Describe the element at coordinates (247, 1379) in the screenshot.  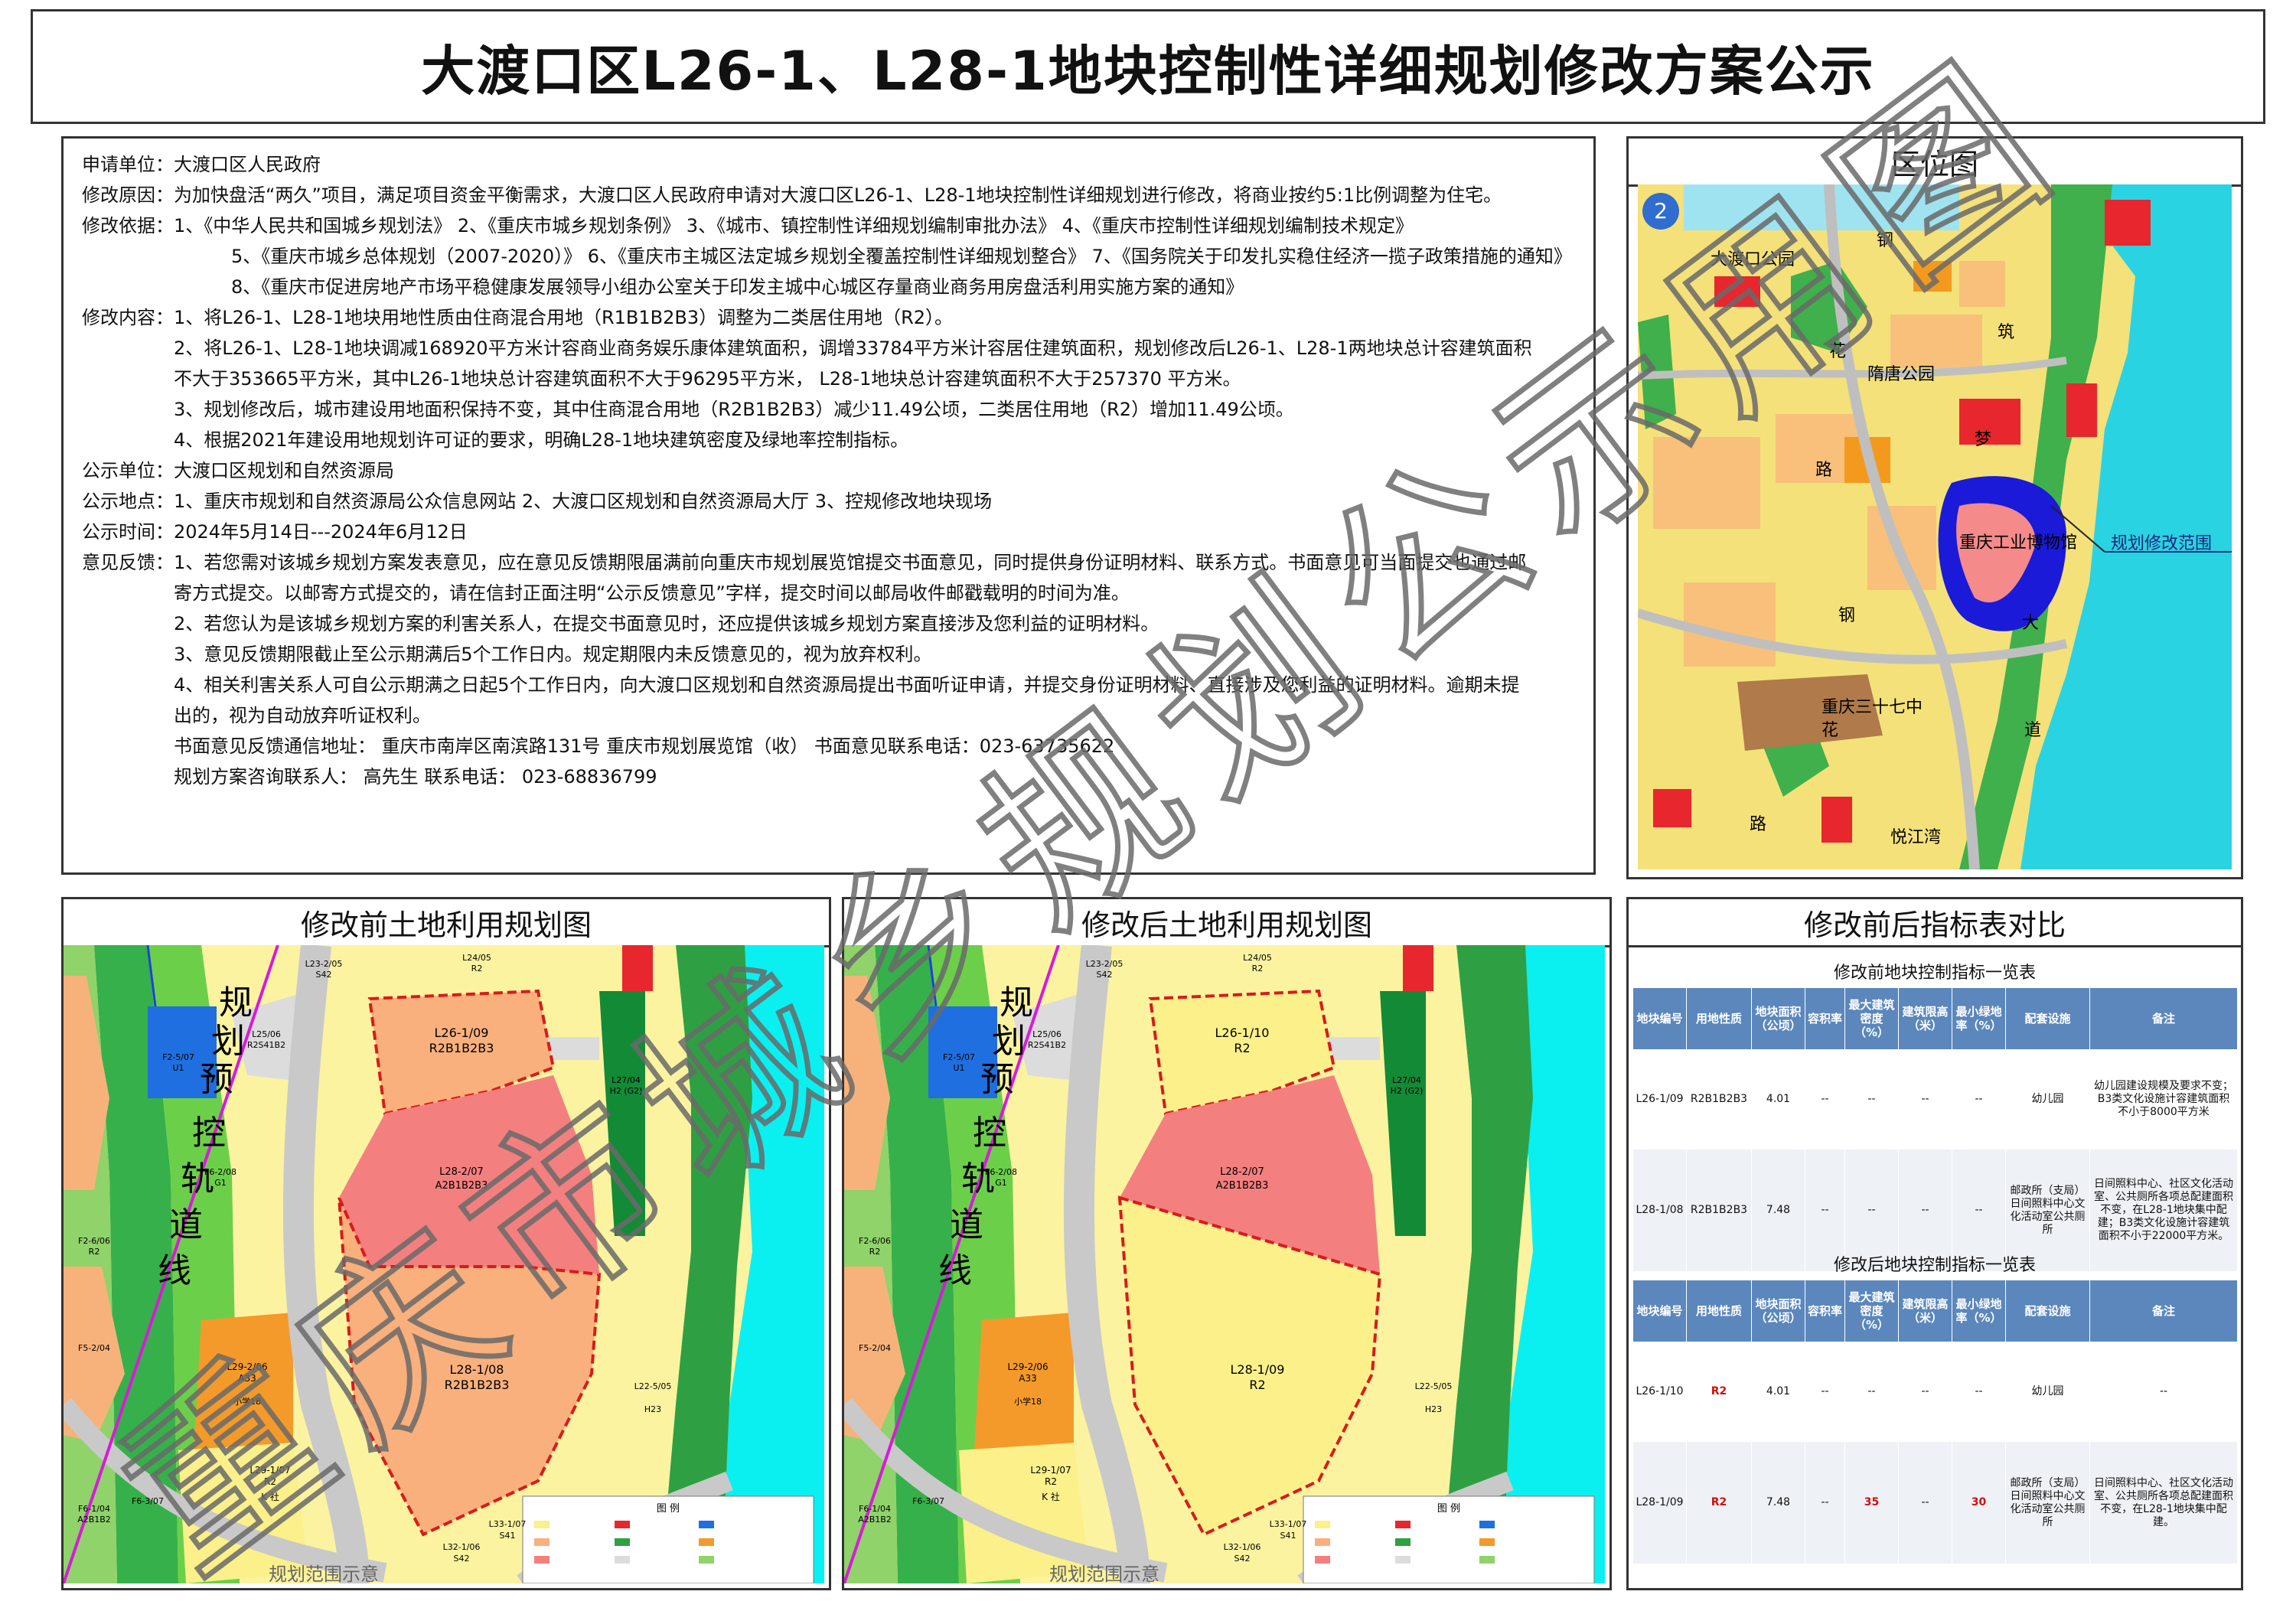
I see `plot-use: A33` at that location.